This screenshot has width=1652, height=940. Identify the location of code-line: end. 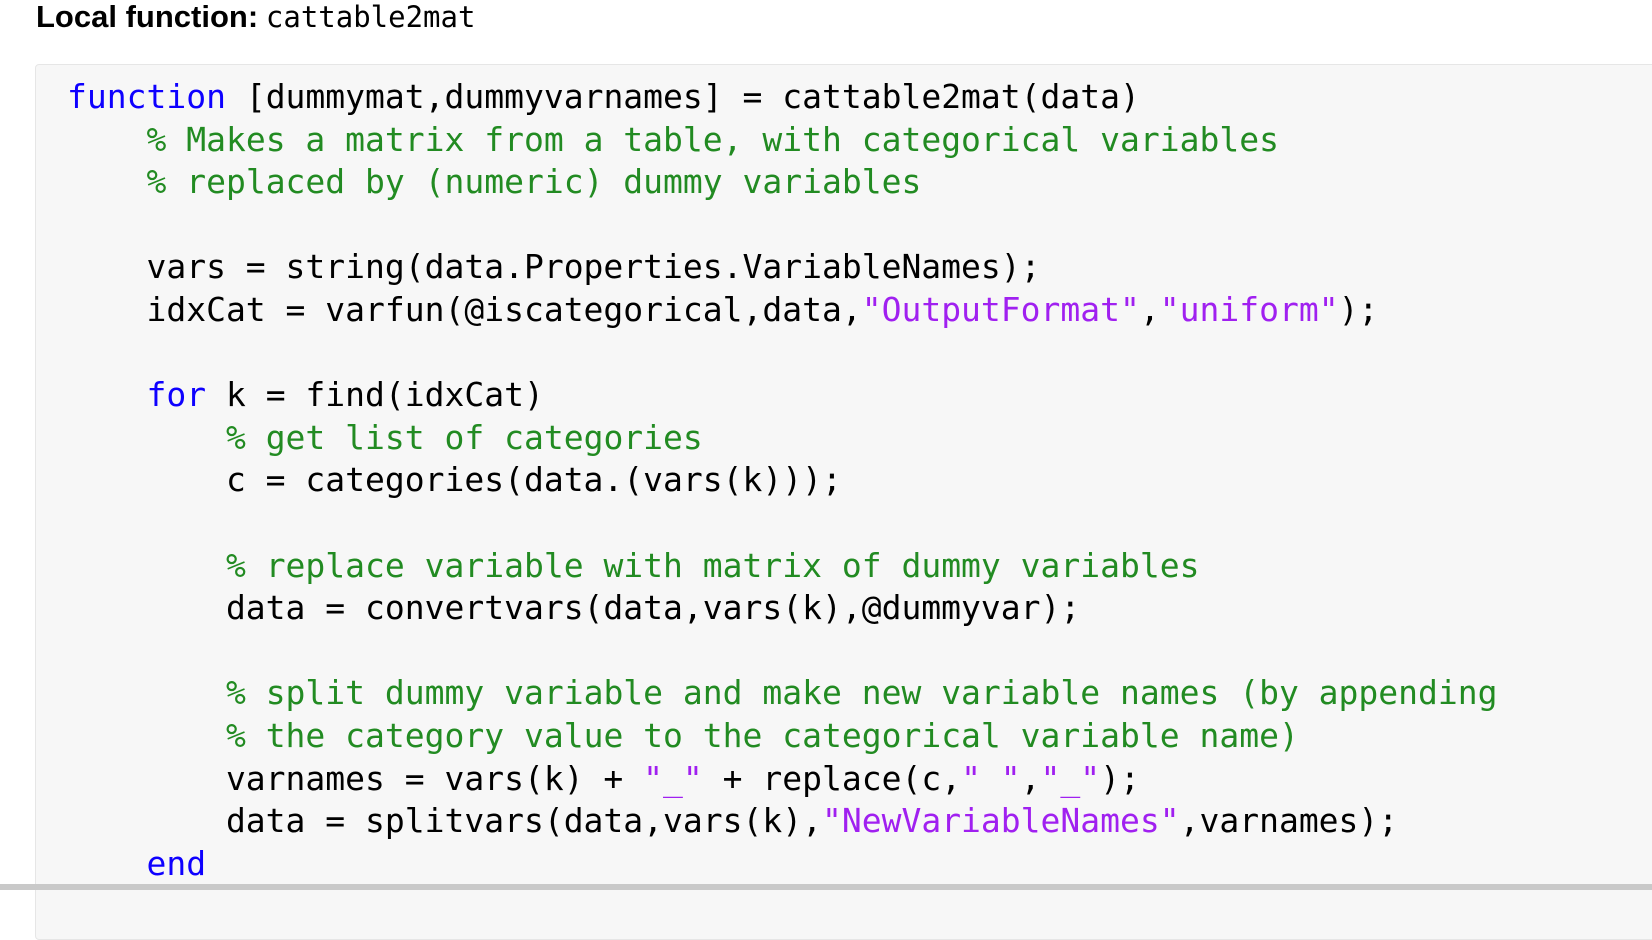
(782, 864).